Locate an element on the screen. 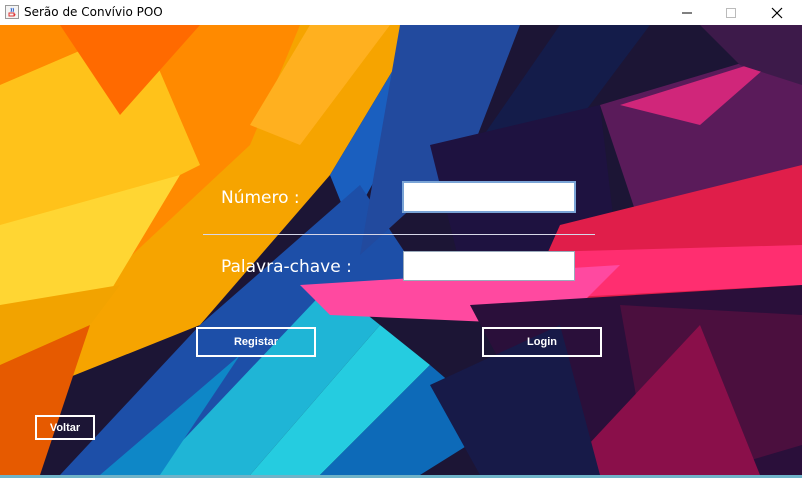 The height and width of the screenshot is (478, 802). title-bar: Serão de Convívio POO is located at coordinates (401, 12).